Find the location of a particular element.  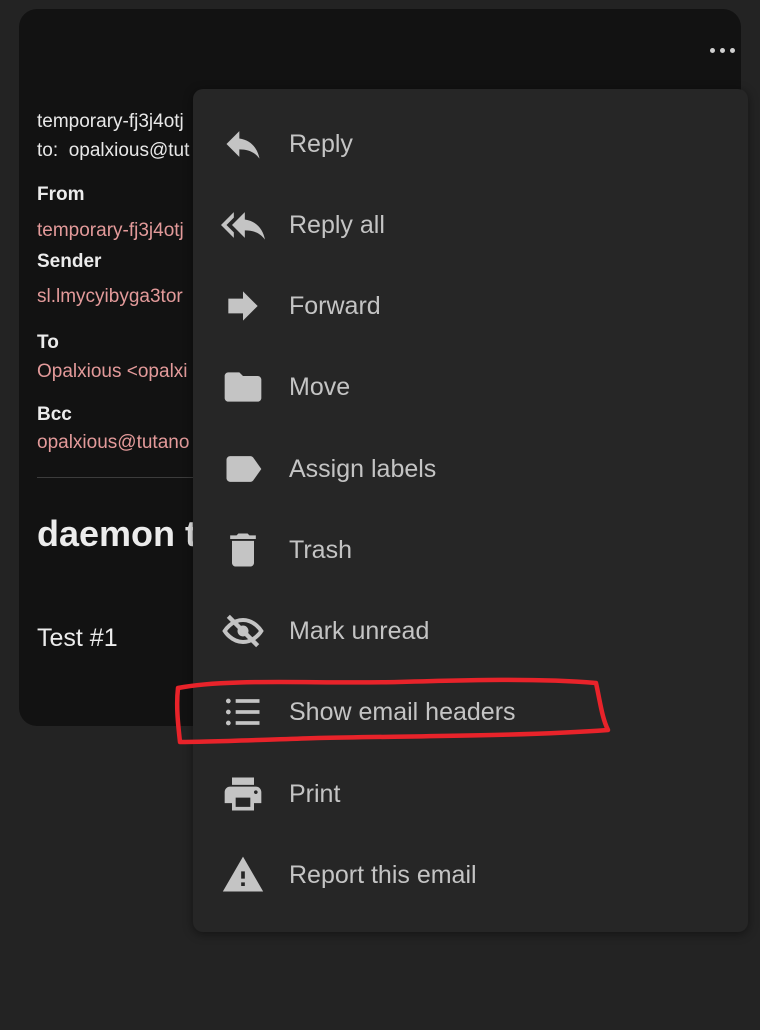

menu-item-label: Forward is located at coordinates (335, 305).